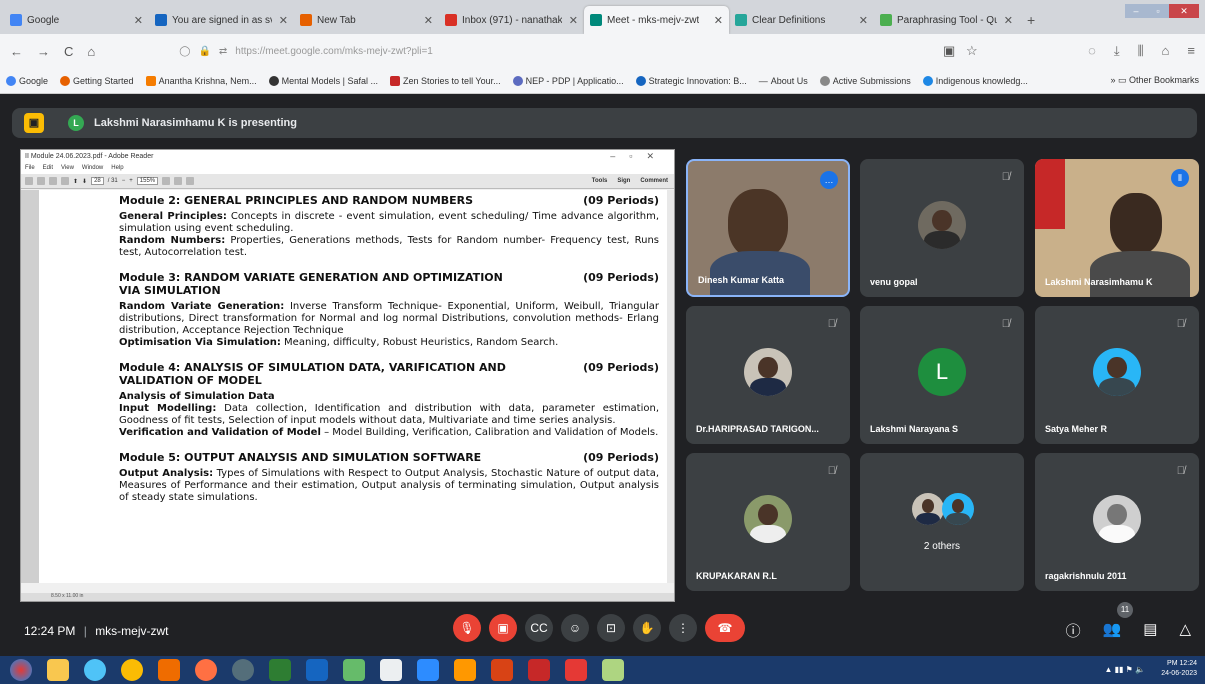  I want to click on participant-tile: 🎙̸ ragakrishnulu 2011, so click(1117, 522).